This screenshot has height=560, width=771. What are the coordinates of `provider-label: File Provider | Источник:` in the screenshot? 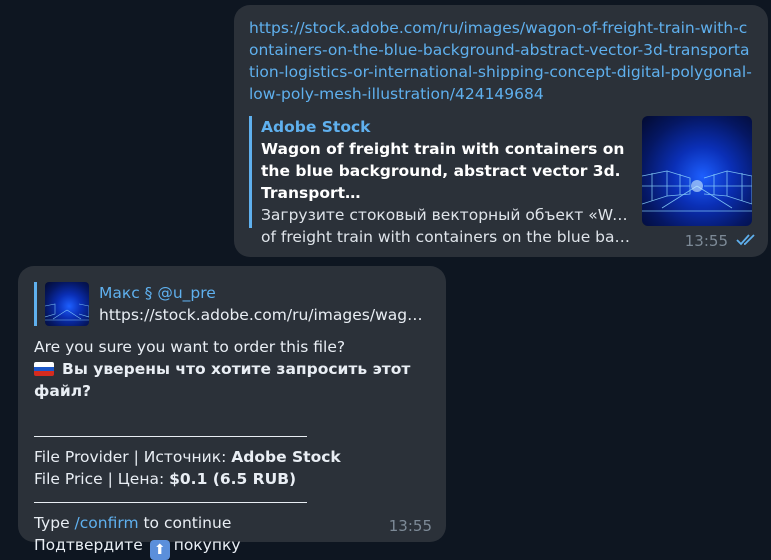 It's located at (133, 457).